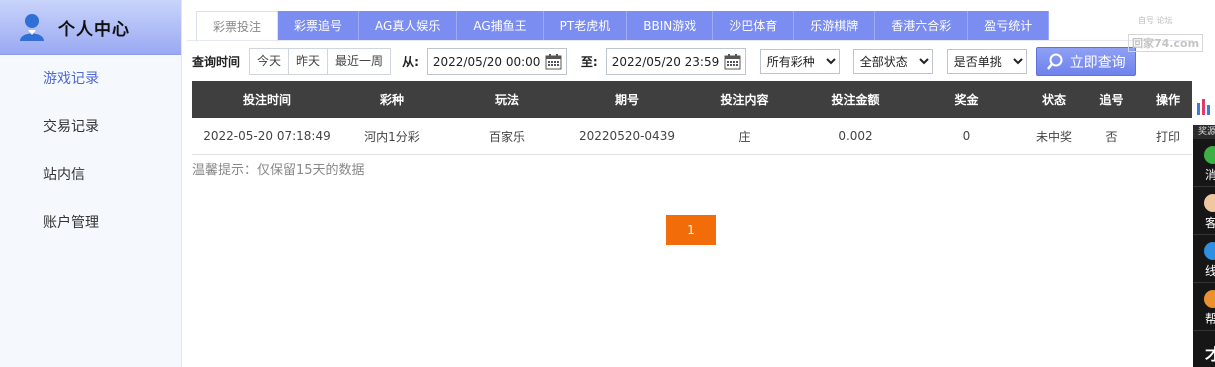 This screenshot has height=367, width=1215. I want to click on col-chase: 追号, so click(1111, 99).